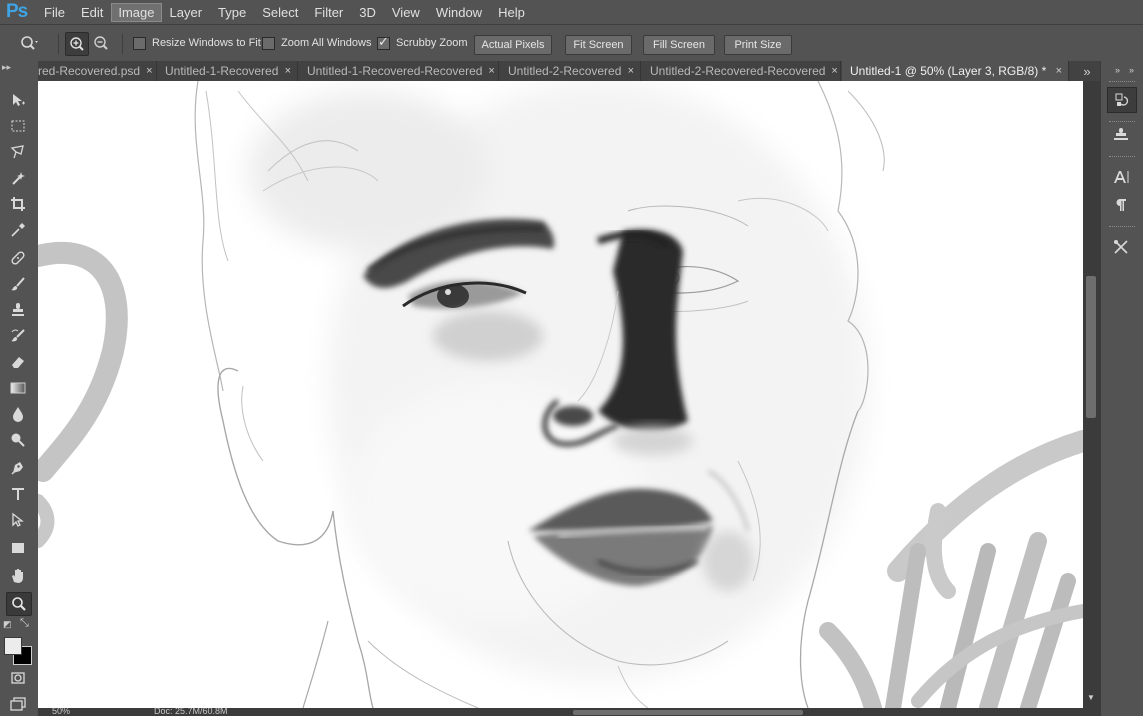  What do you see at coordinates (222, 71) in the screenshot?
I see `document-tab-label: Untitled-1-Recovered` at bounding box center [222, 71].